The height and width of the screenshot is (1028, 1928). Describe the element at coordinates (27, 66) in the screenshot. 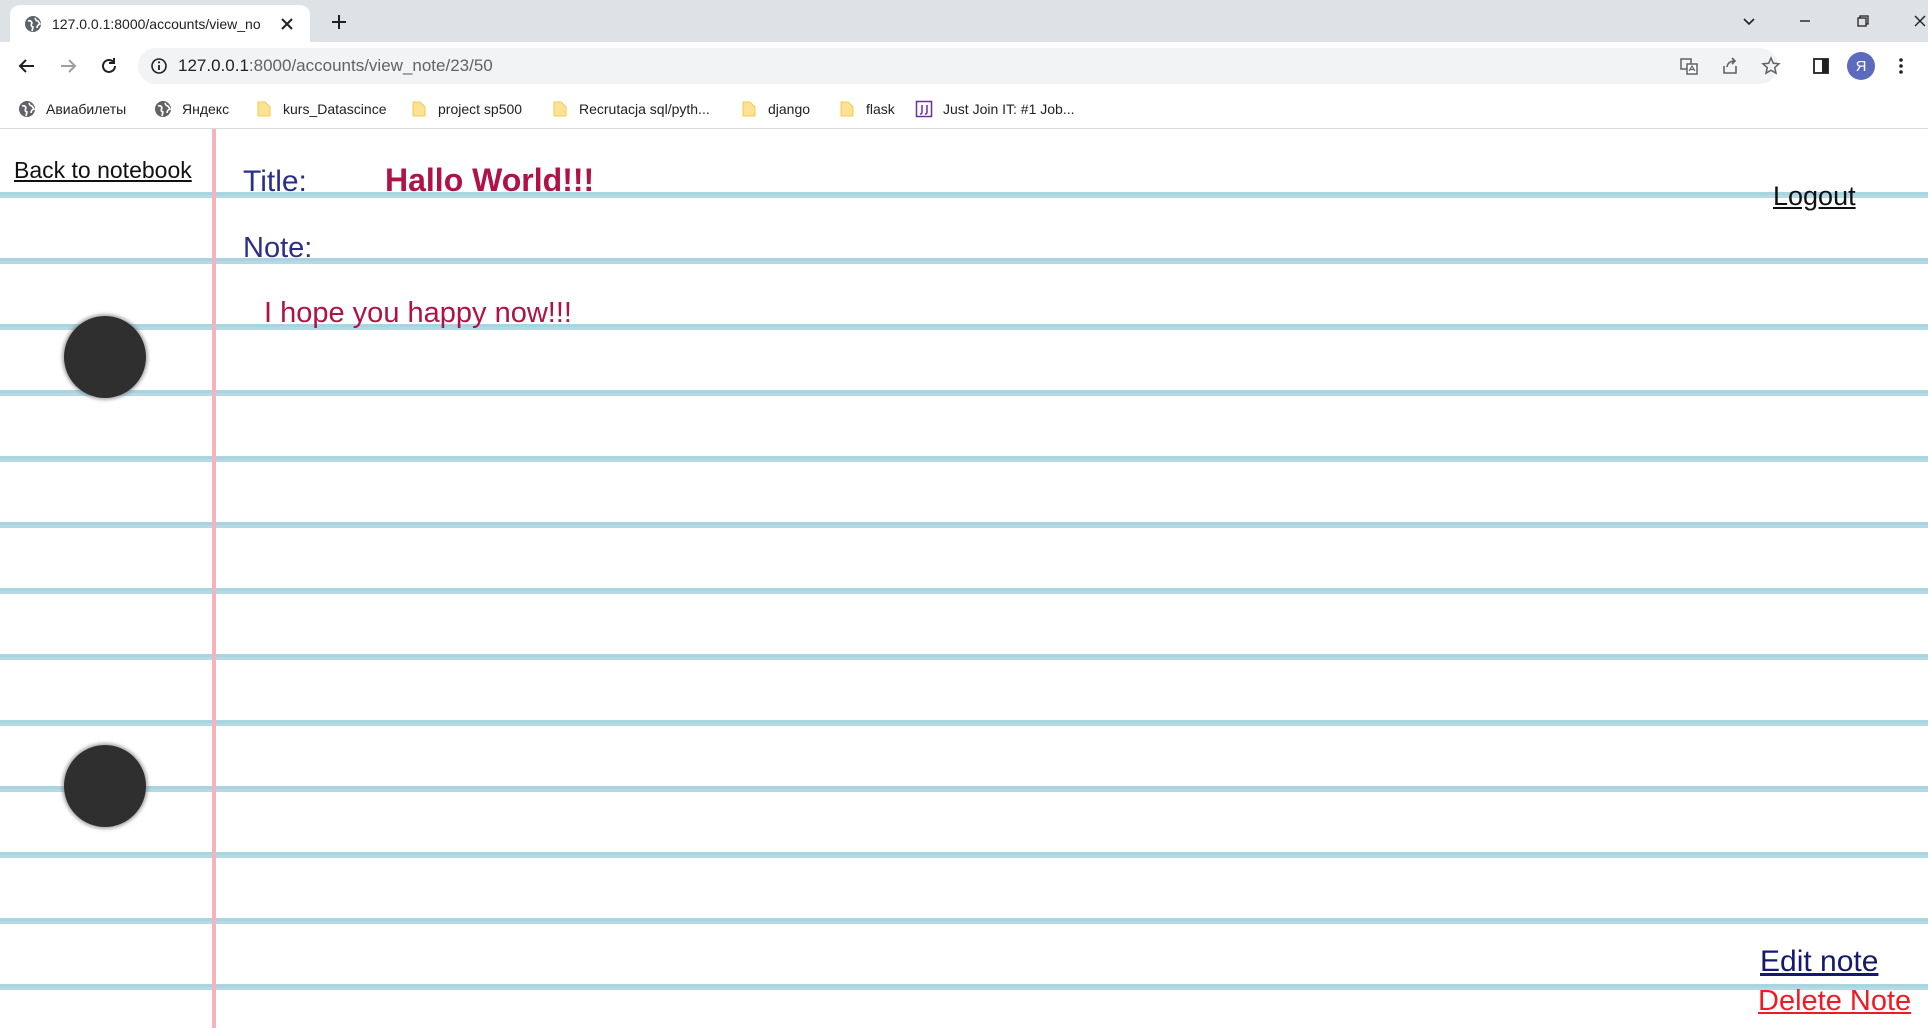

I see `back-arrow-icon` at that location.